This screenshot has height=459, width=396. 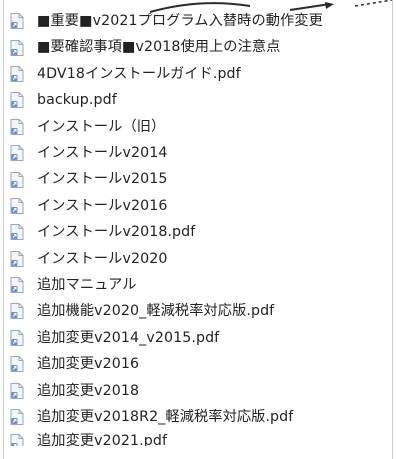 I want to click on menu-item-16: 追加変更v2018R2_軽減税率対応版.pdf, so click(x=198, y=417).